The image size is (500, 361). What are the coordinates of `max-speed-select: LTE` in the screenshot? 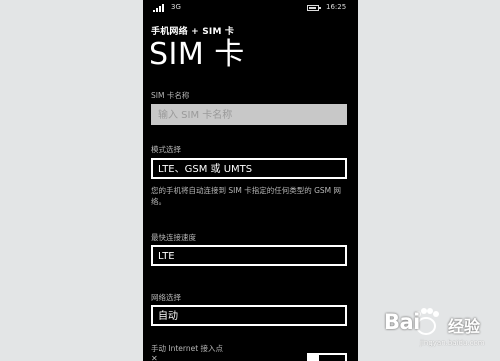 It's located at (249, 255).